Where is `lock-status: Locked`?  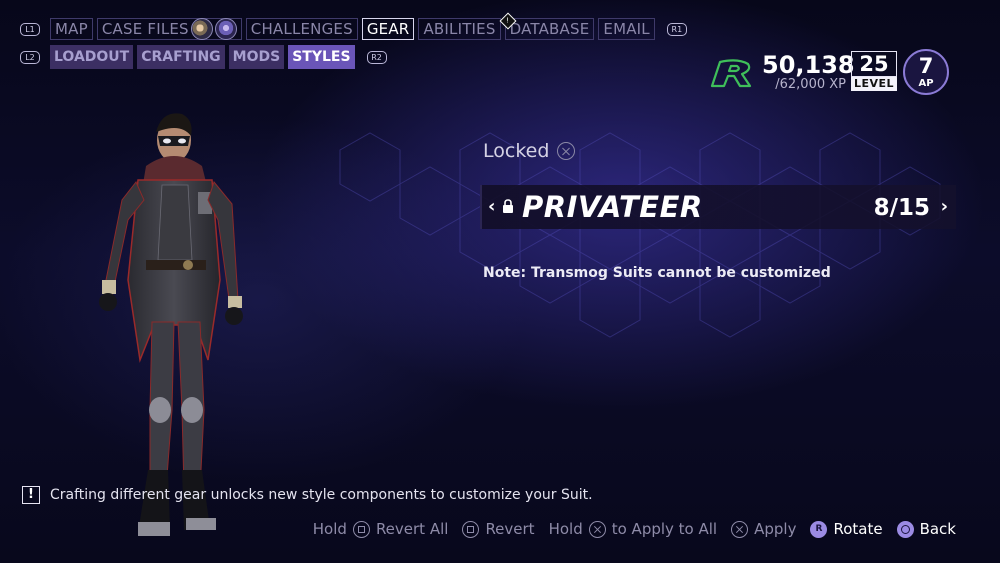
lock-status: Locked is located at coordinates (529, 151).